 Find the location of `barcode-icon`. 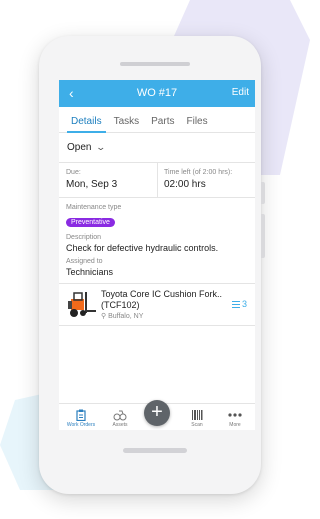

barcode-icon is located at coordinates (197, 415).